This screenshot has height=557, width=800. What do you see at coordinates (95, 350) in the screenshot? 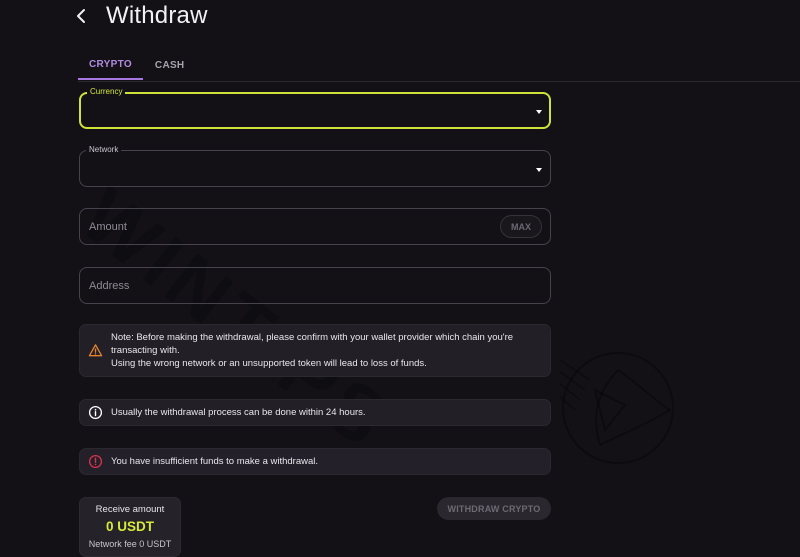
I see `warning-icon` at bounding box center [95, 350].